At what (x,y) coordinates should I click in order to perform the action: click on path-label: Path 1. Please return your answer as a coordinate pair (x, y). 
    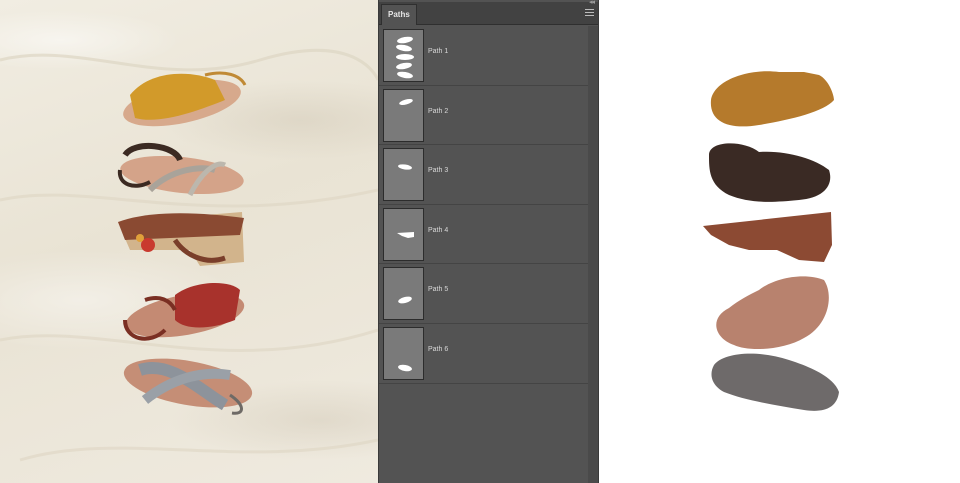
    Looking at the image, I should click on (438, 51).